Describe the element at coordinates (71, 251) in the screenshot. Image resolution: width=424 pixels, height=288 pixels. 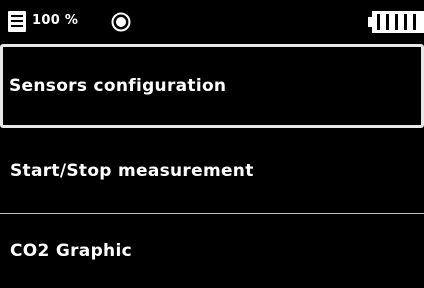
I see `menu-item-label: CO2 Graphic` at that location.